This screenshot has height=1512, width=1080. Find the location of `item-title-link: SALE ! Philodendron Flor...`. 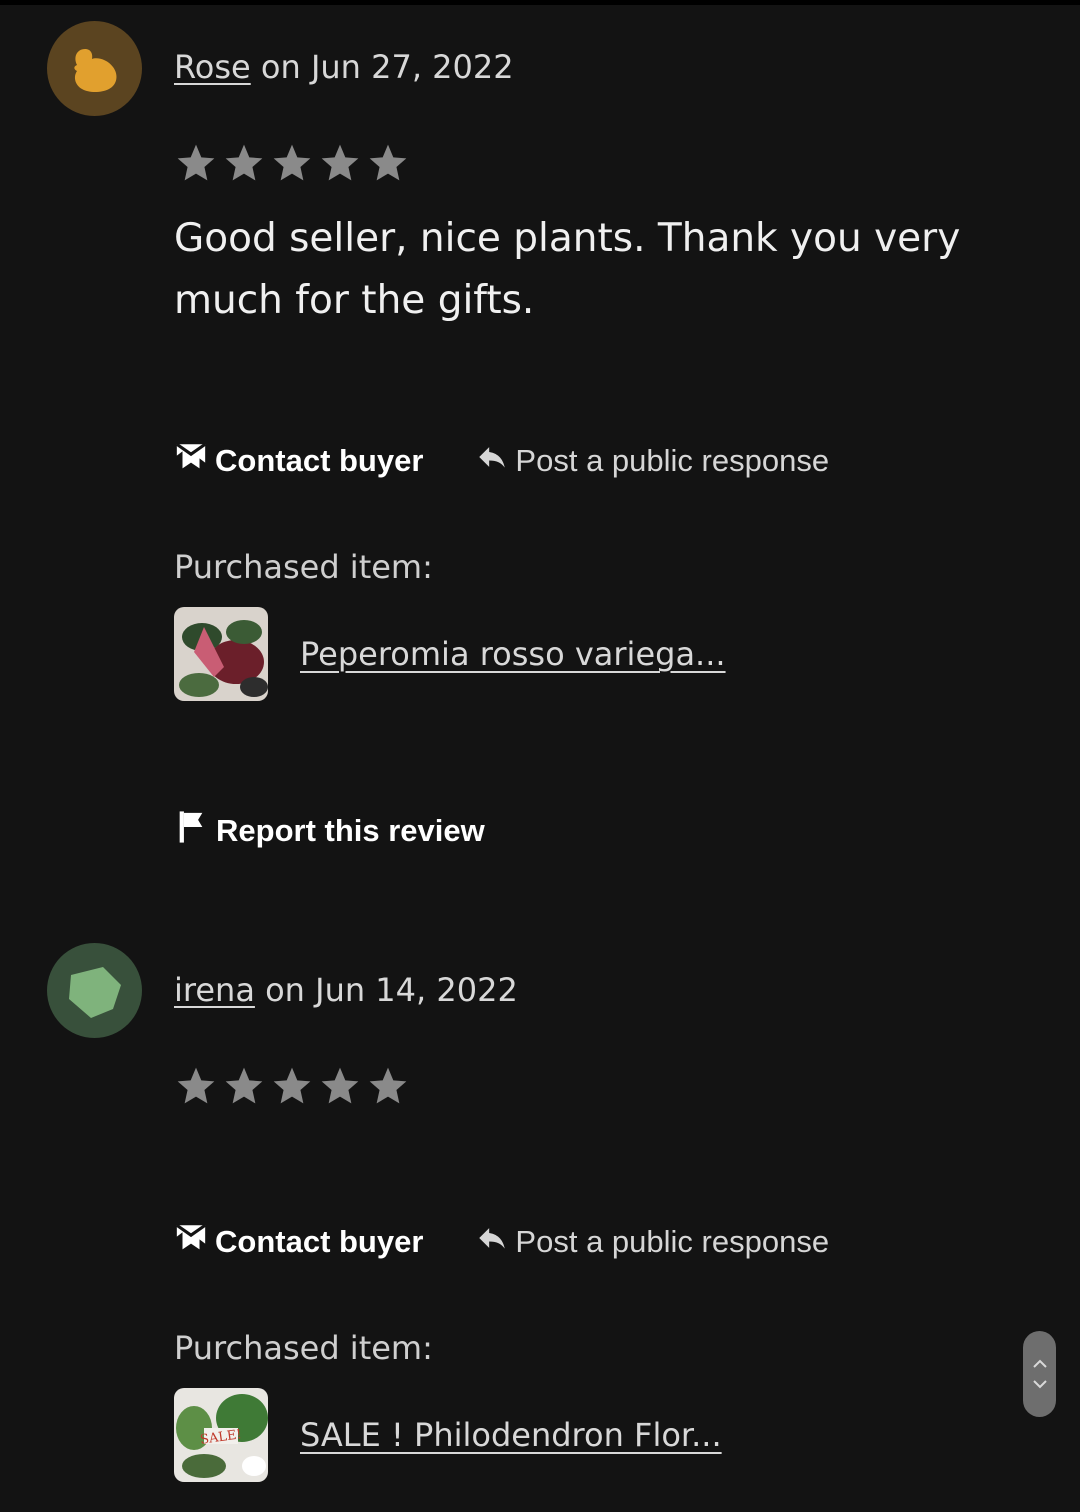

item-title-link: SALE ! Philodendron Flor... is located at coordinates (511, 1435).